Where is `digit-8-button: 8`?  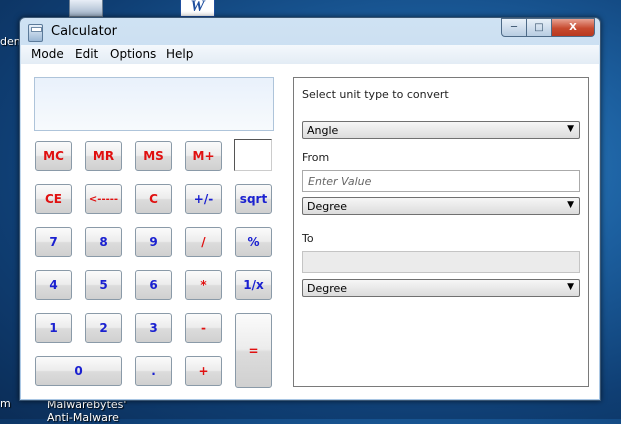
digit-8-button: 8 is located at coordinates (103, 242).